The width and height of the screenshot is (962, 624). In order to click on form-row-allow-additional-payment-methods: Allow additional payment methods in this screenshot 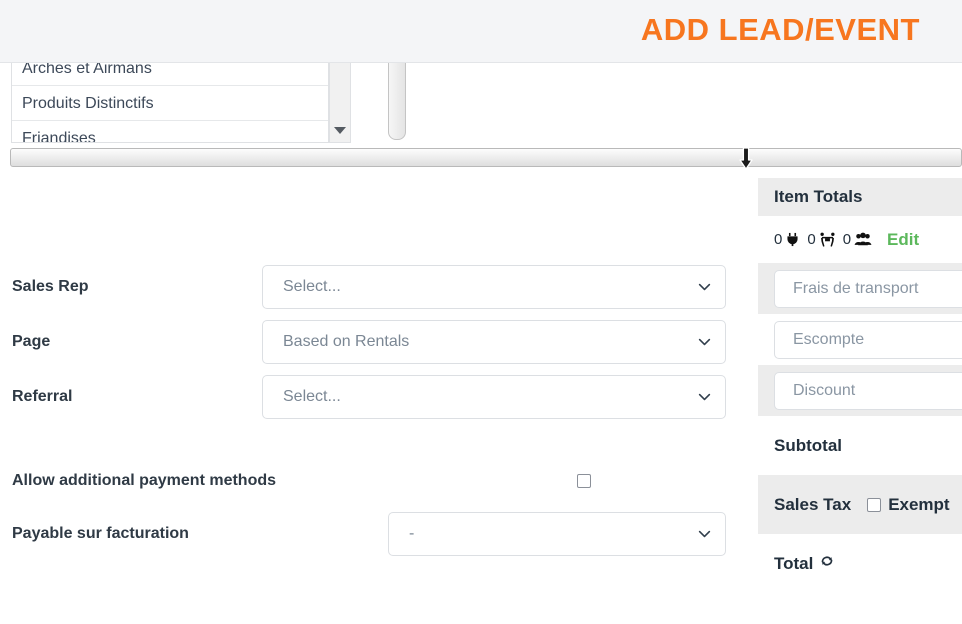, I will do `click(370, 480)`.